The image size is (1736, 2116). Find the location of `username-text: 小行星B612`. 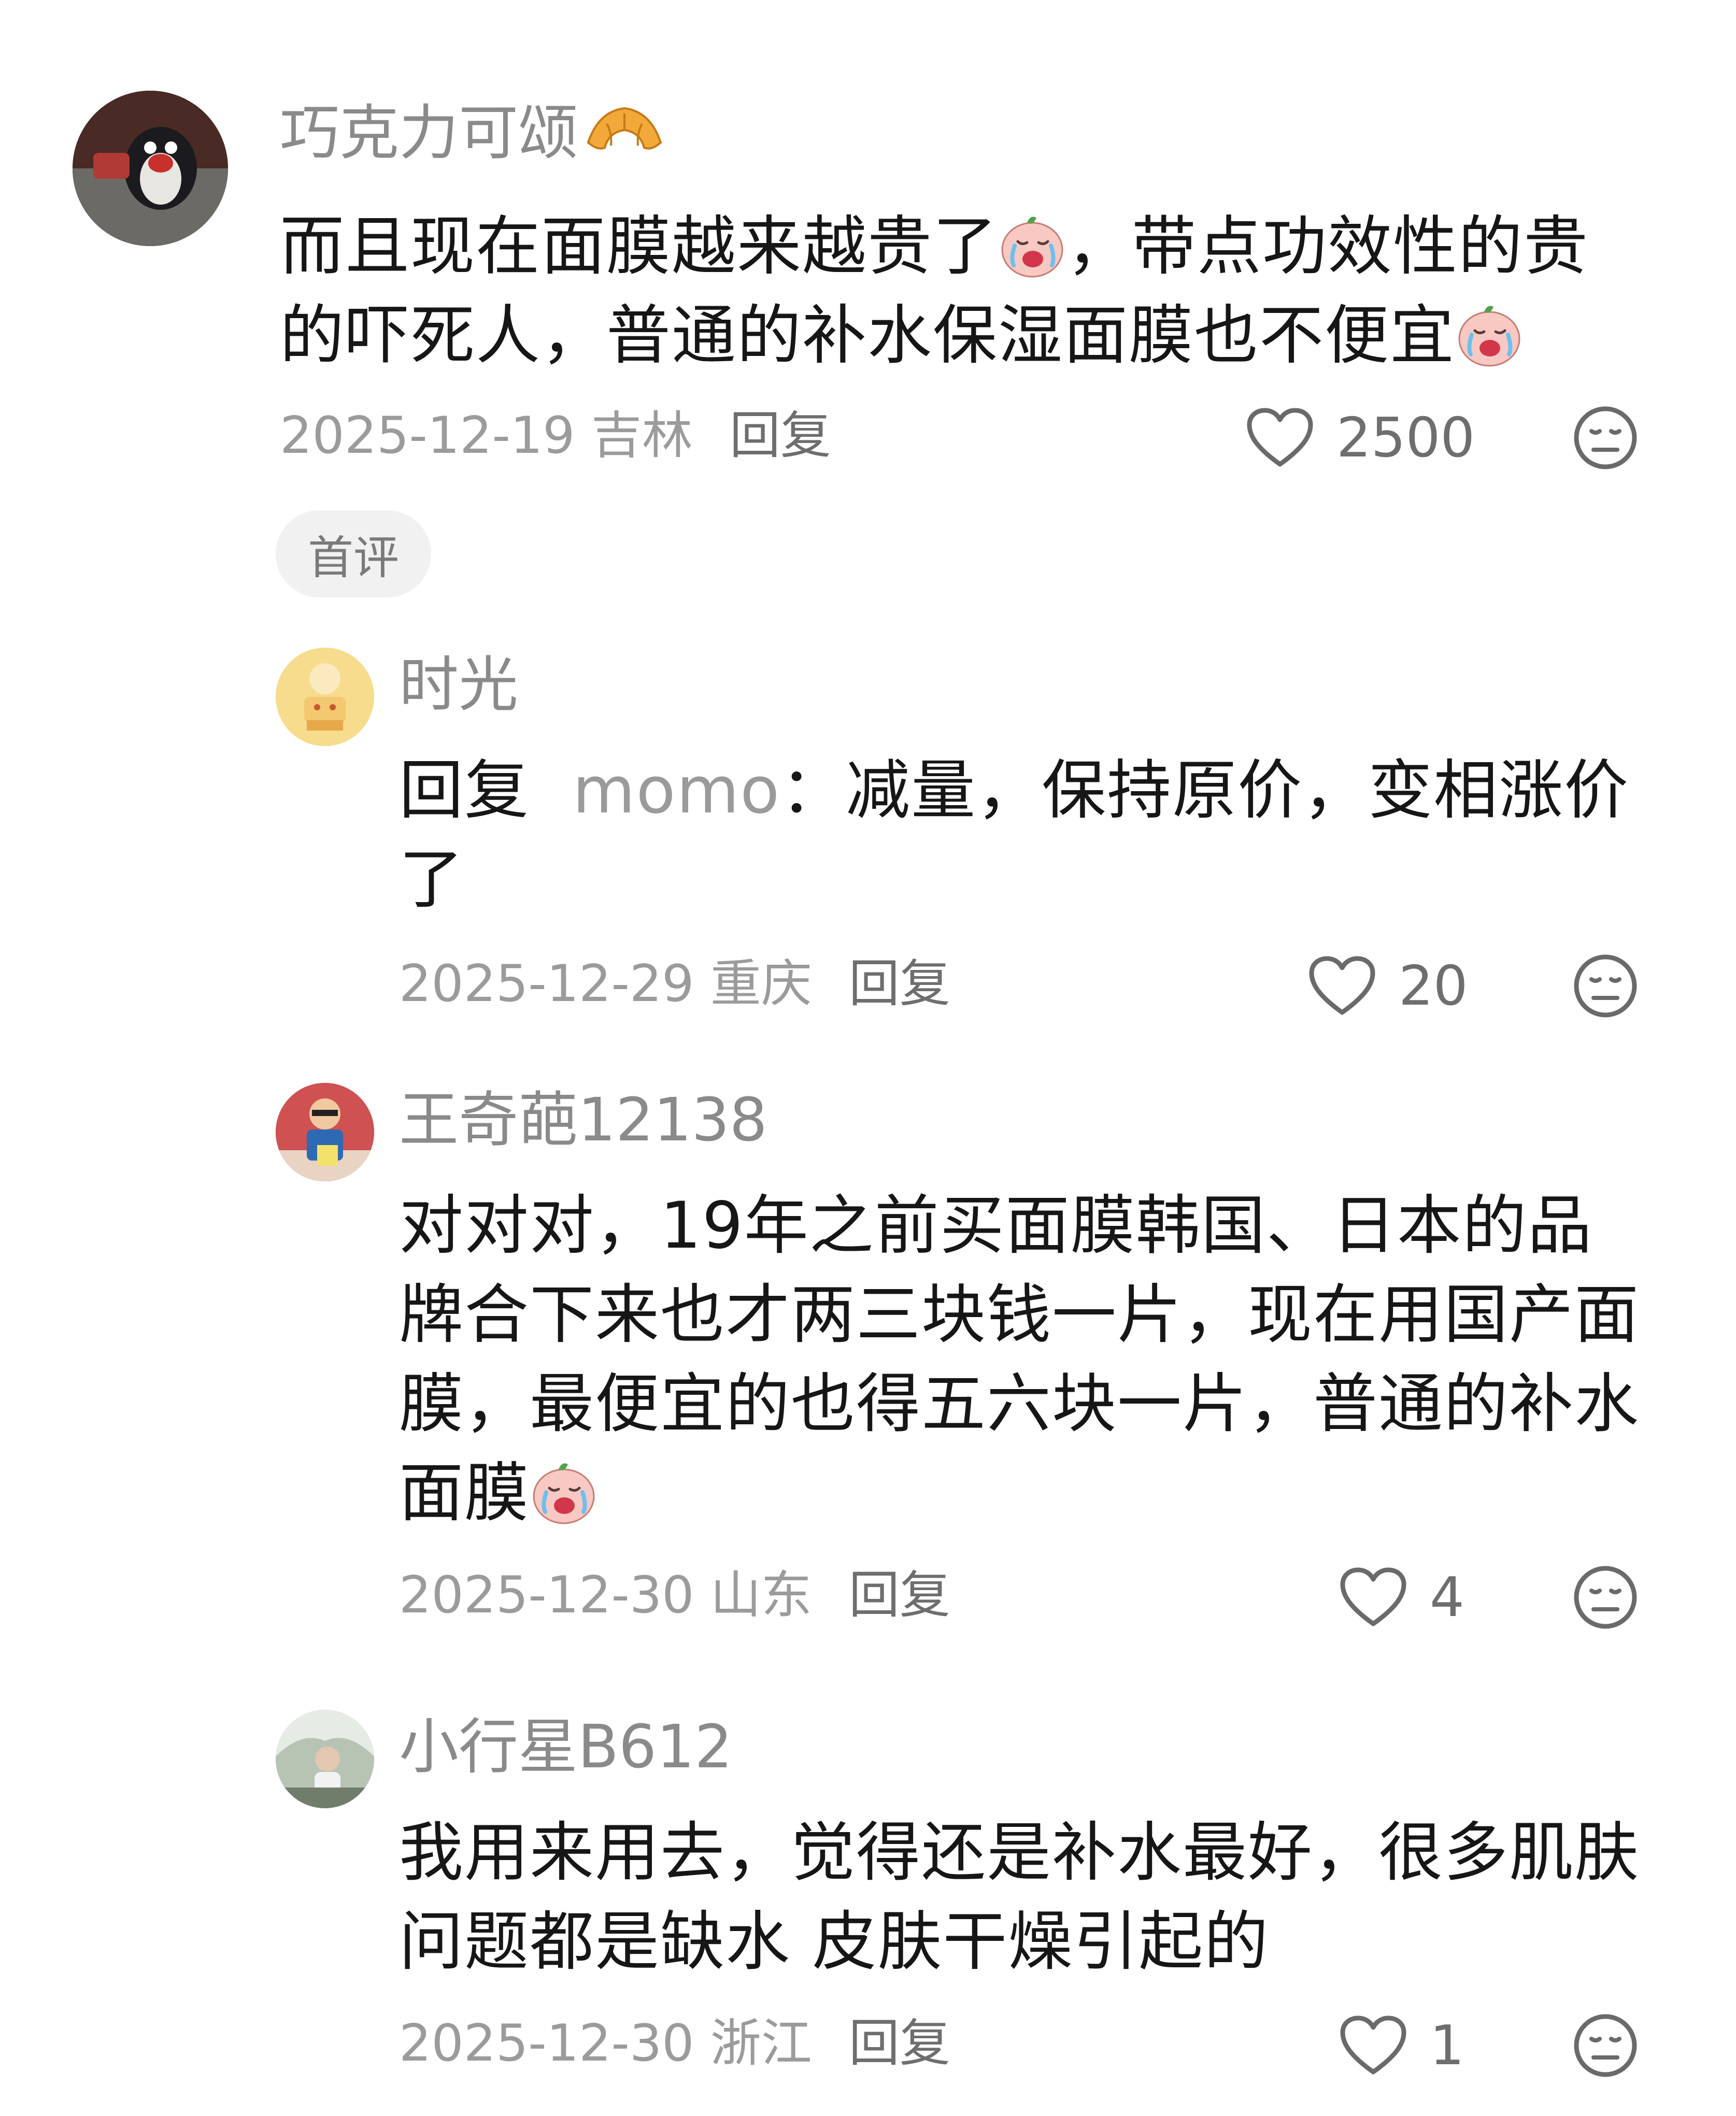

username-text: 小行星B612 is located at coordinates (565, 1747).